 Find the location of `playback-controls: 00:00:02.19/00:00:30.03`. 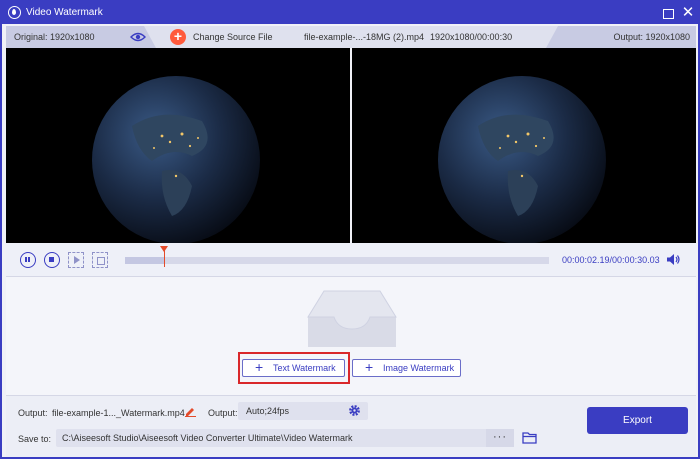

playback-controls: 00:00:02.19/00:00:30.03 is located at coordinates (351, 260).